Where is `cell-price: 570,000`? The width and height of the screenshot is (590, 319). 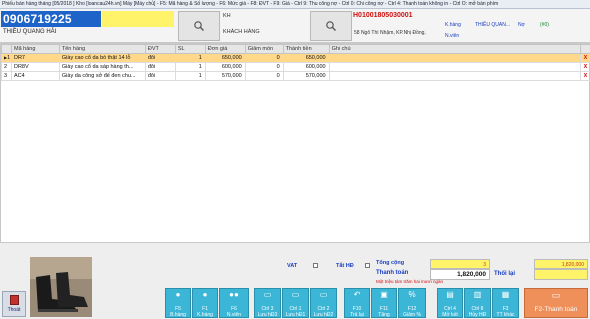 cell-price: 570,000 is located at coordinates (225, 76).